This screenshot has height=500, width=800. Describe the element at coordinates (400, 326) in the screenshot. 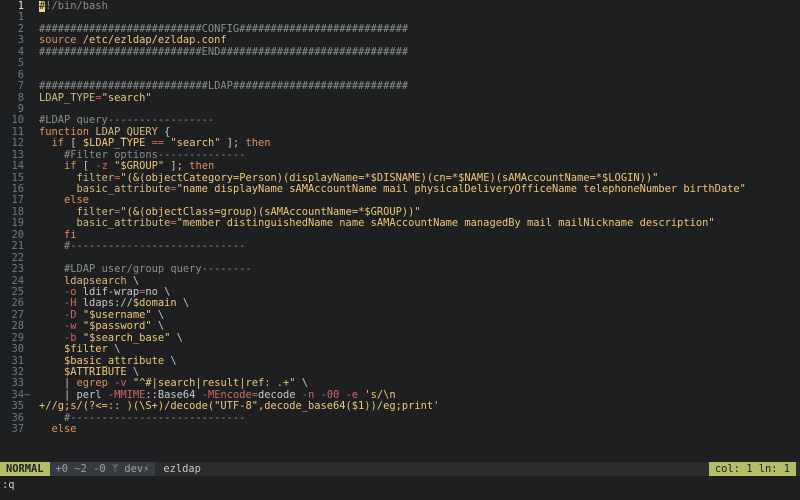

I see `code-line: 28 -w "$password" \` at that location.